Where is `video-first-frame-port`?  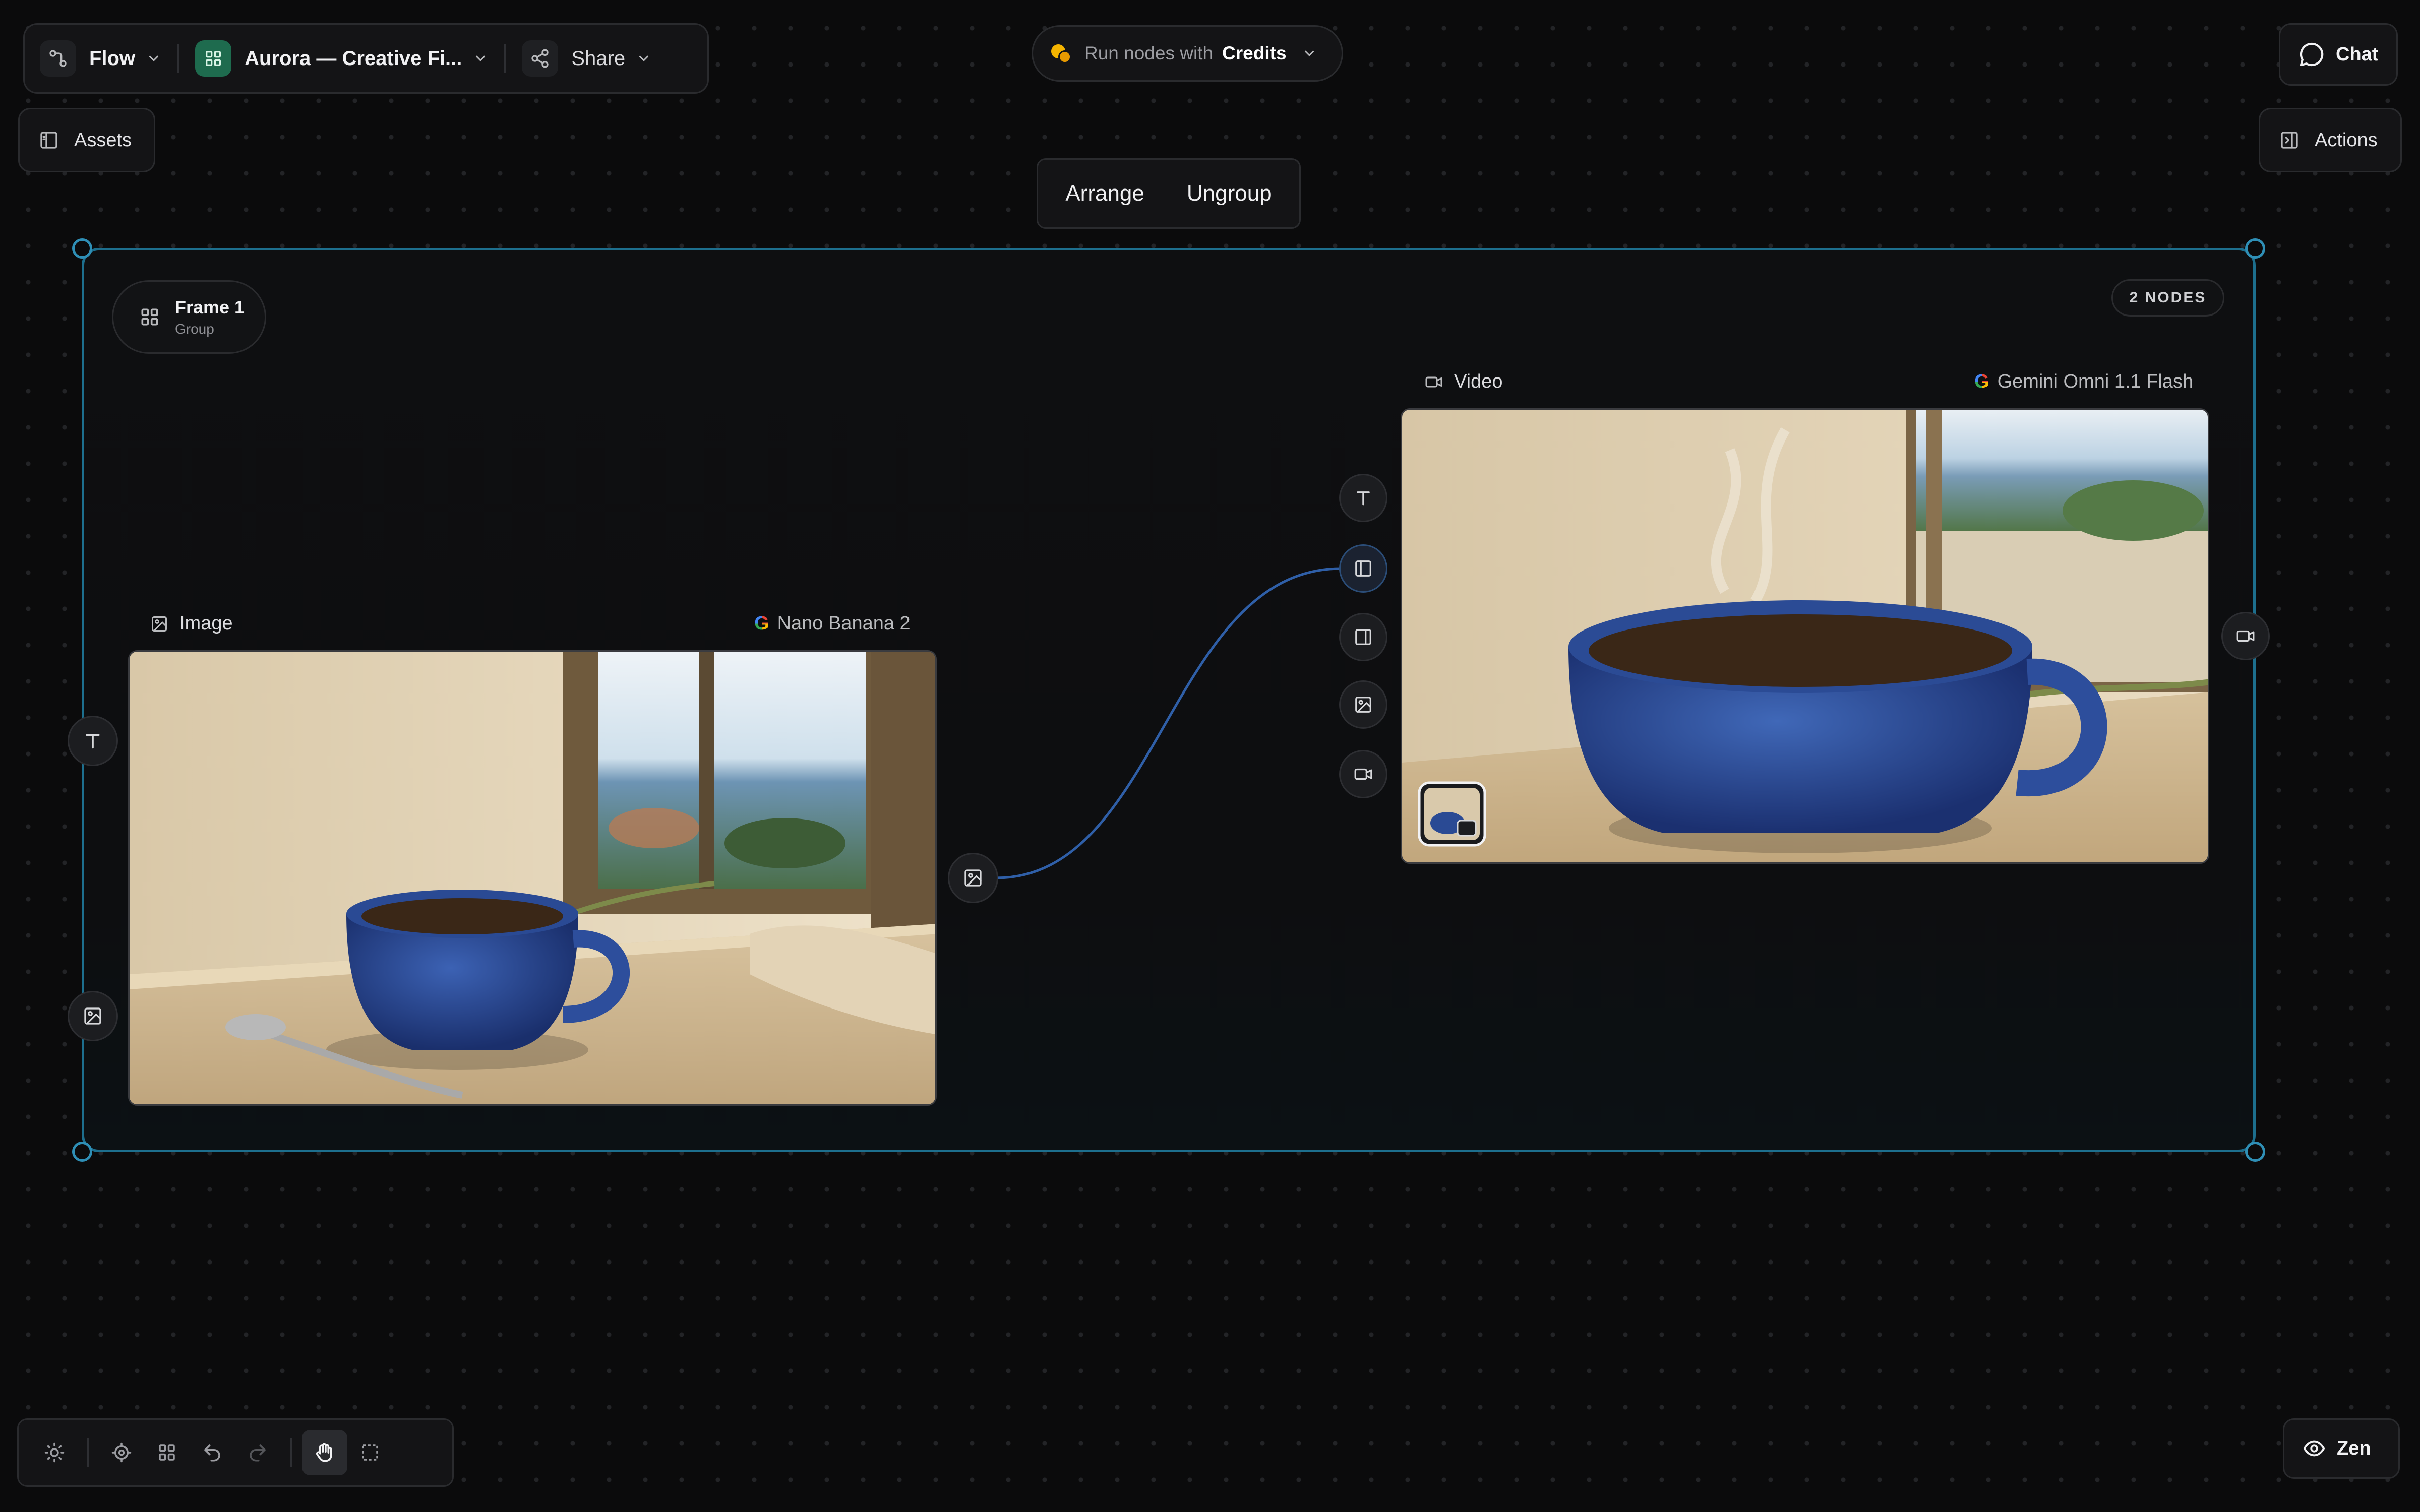
video-first-frame-port is located at coordinates (1363, 569).